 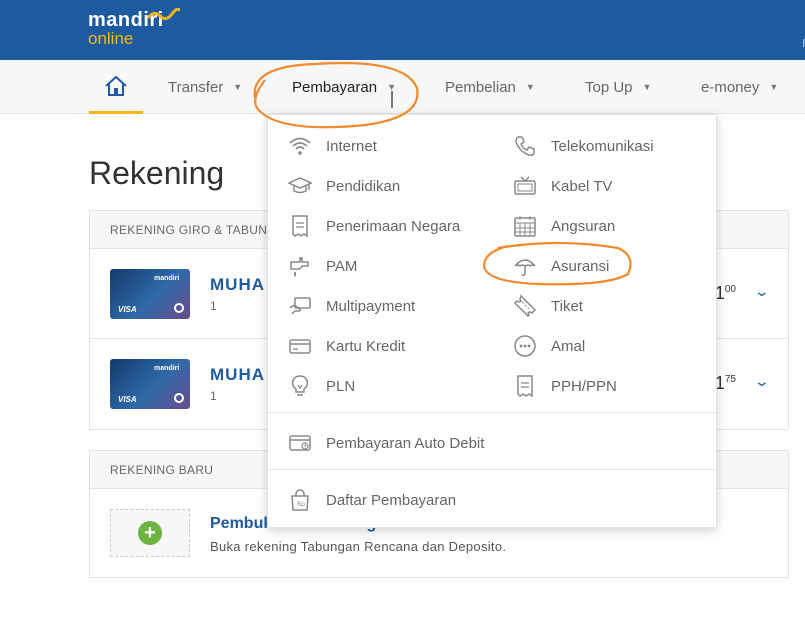 I want to click on menu-item-pendidikan: Pendidikan, so click(x=344, y=186).